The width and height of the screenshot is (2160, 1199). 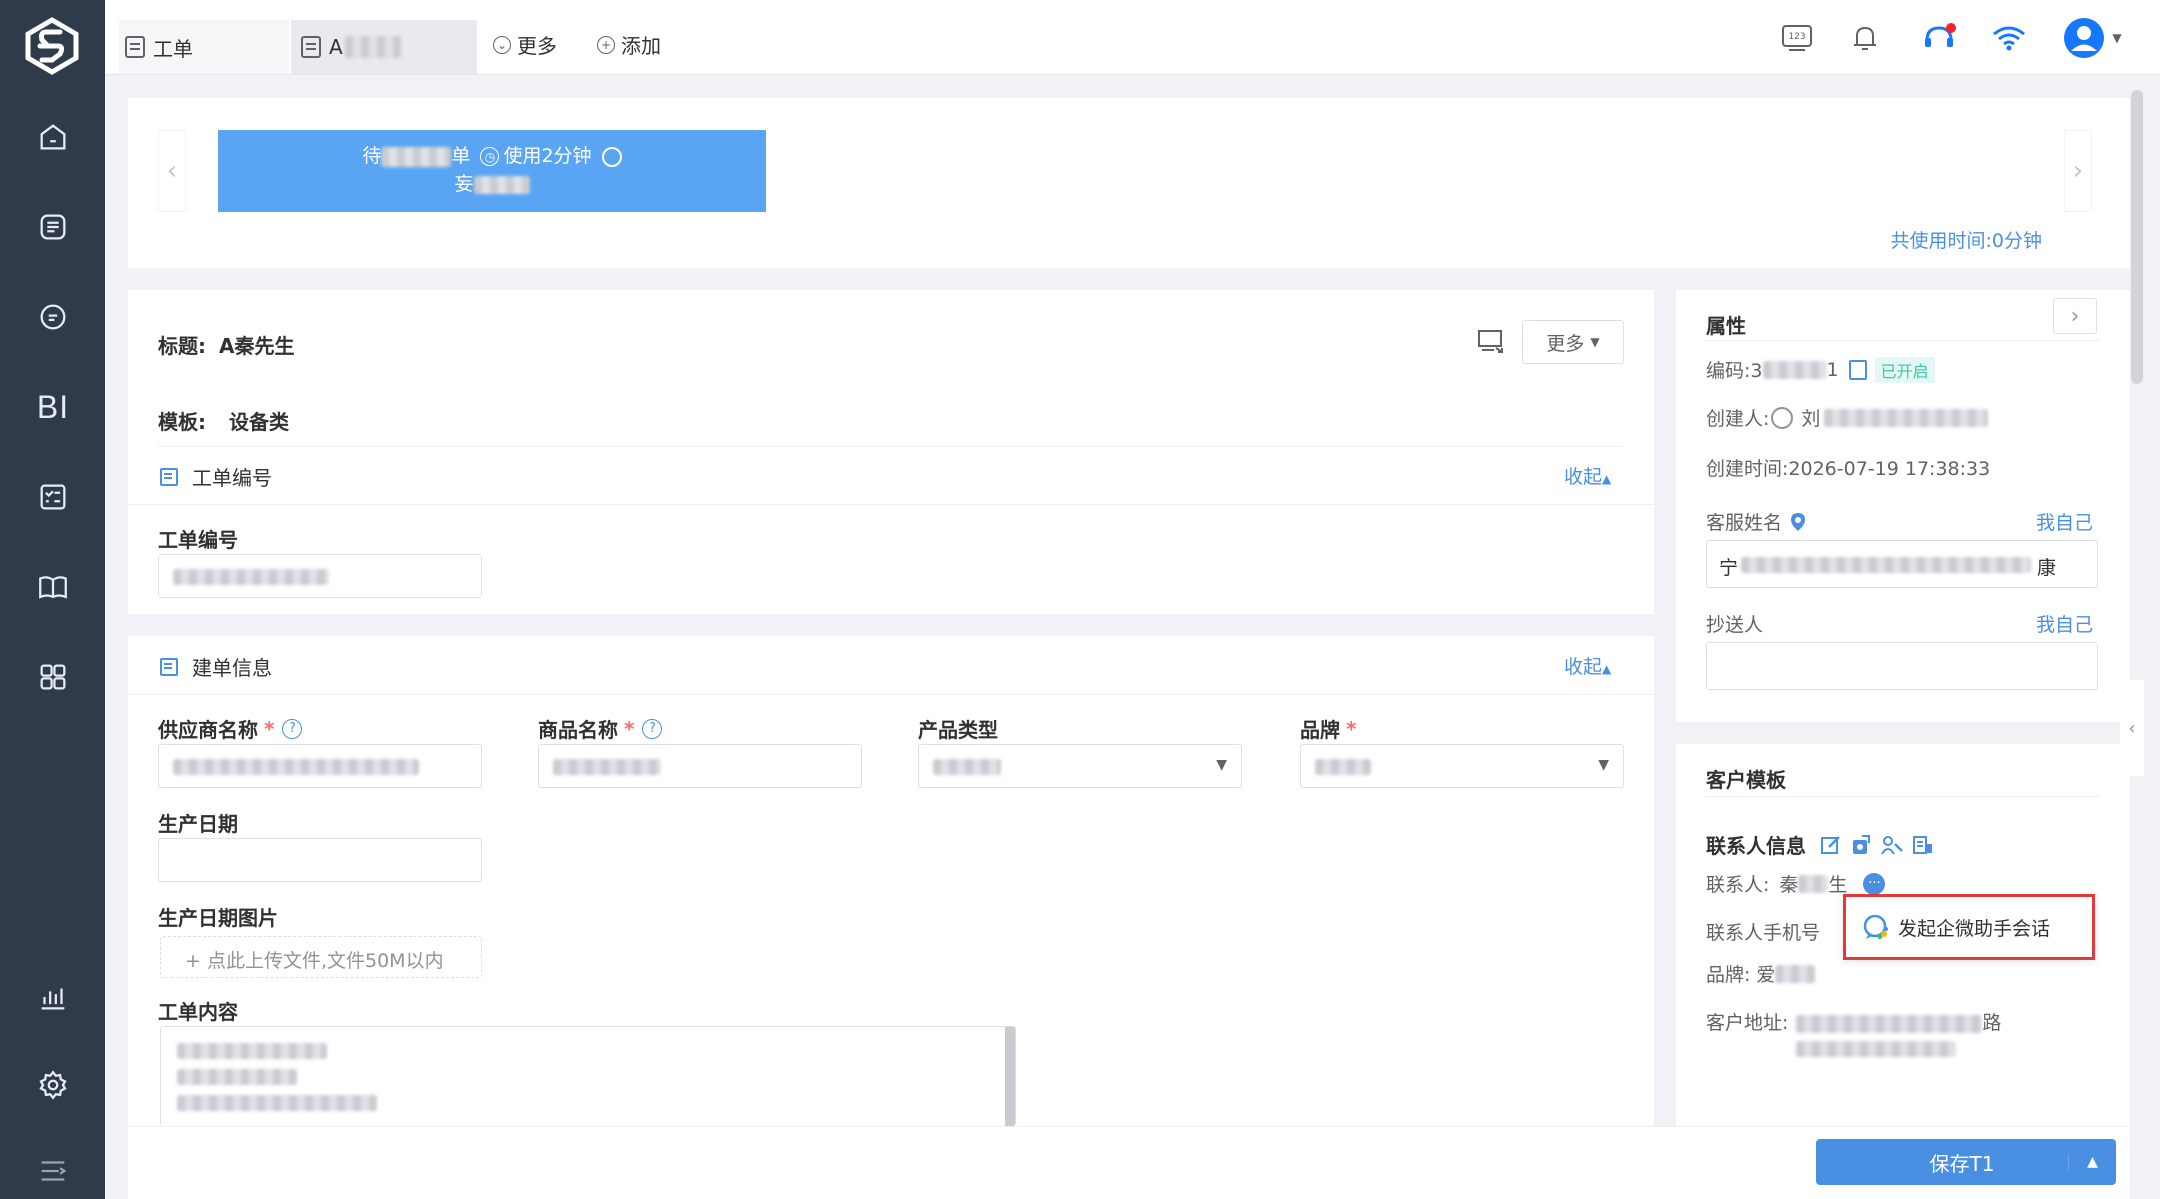 I want to click on save-button-label: 保存T1, so click(x=1942, y=1162).